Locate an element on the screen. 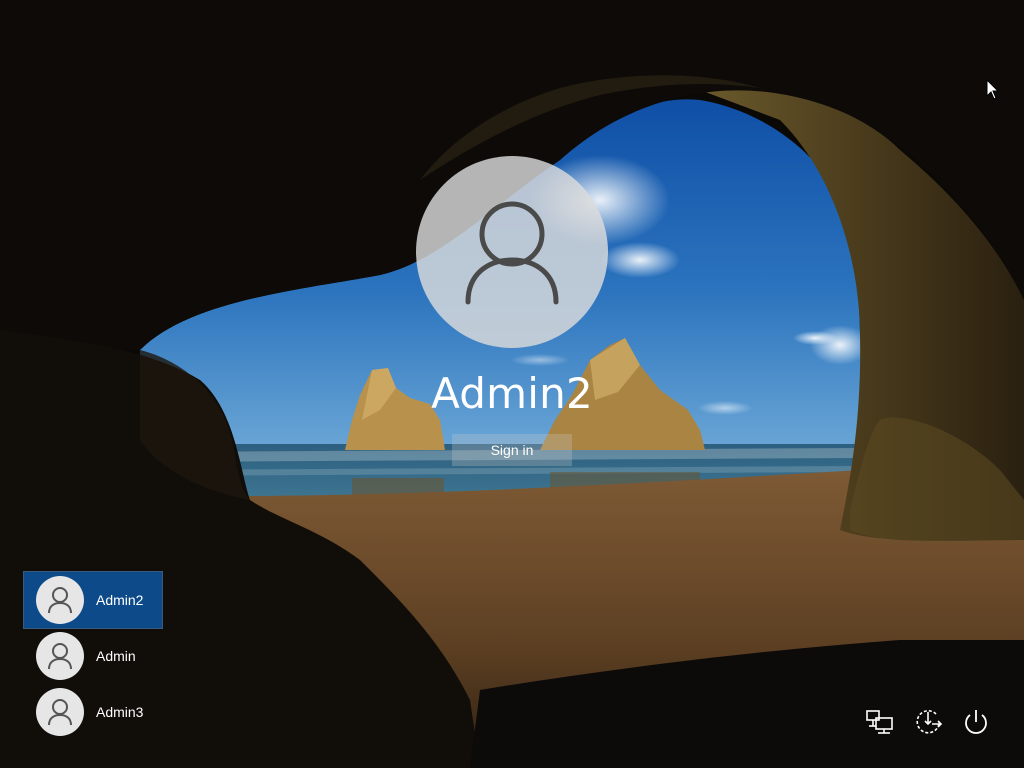 The width and height of the screenshot is (1024, 768). ease-of-access-icon is located at coordinates (929, 722).